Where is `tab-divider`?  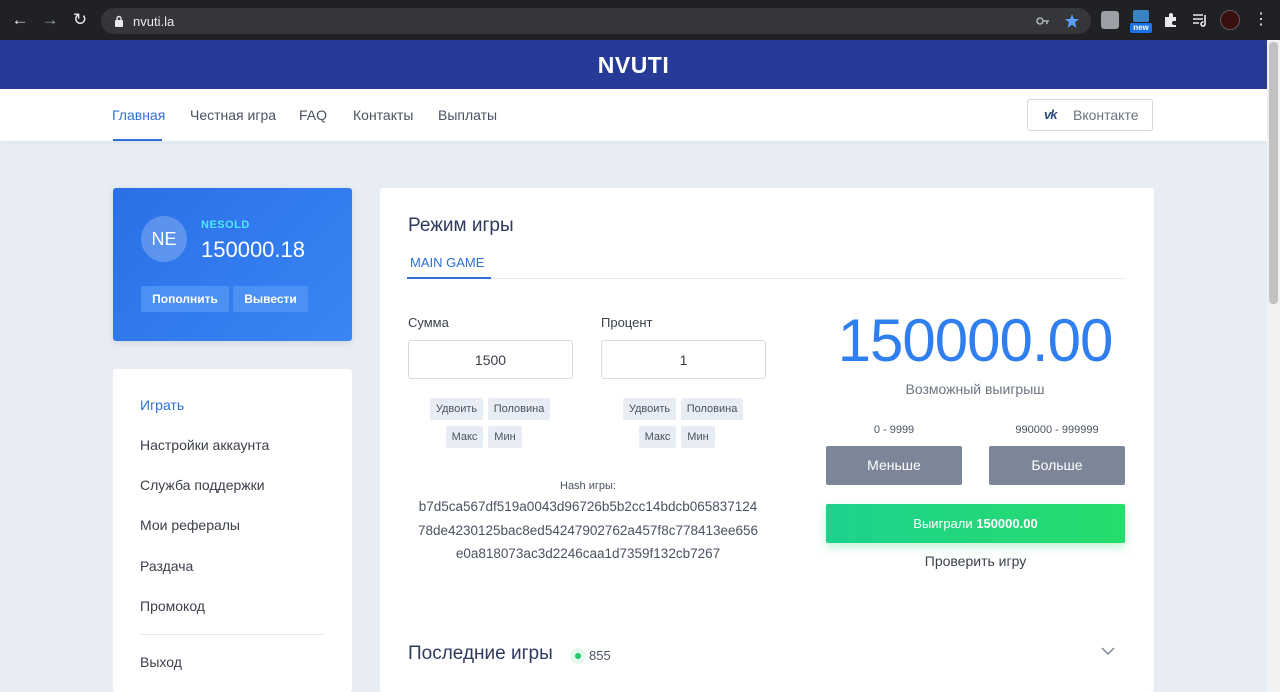 tab-divider is located at coordinates (766, 278).